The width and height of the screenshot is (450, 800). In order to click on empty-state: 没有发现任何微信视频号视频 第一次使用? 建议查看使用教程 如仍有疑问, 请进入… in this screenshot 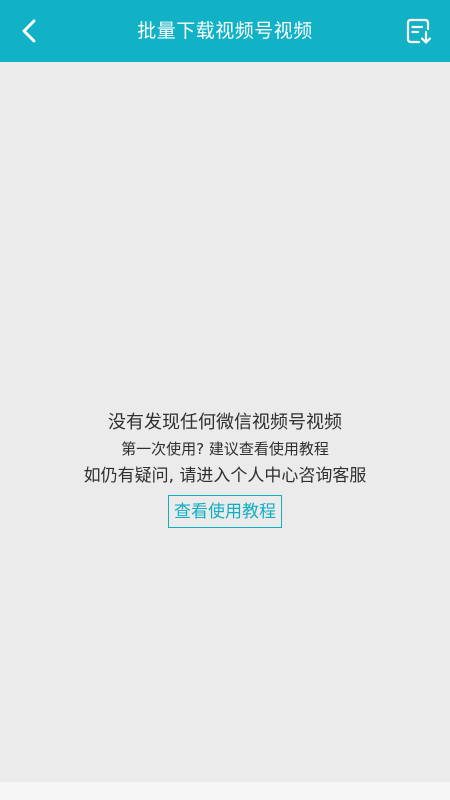, I will do `click(225, 469)`.